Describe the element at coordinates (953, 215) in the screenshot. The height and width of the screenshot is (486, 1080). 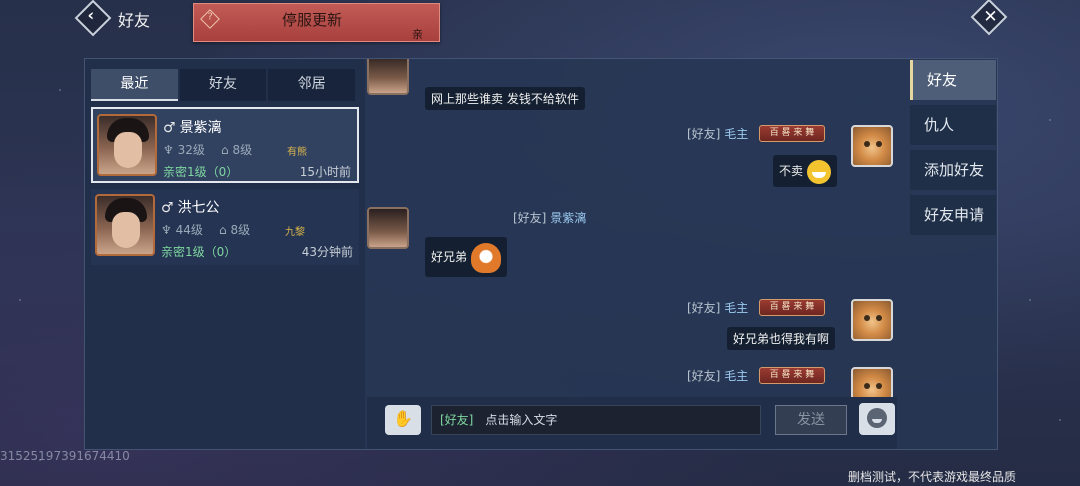
I see `nav-friend-requests: 好友申请` at that location.